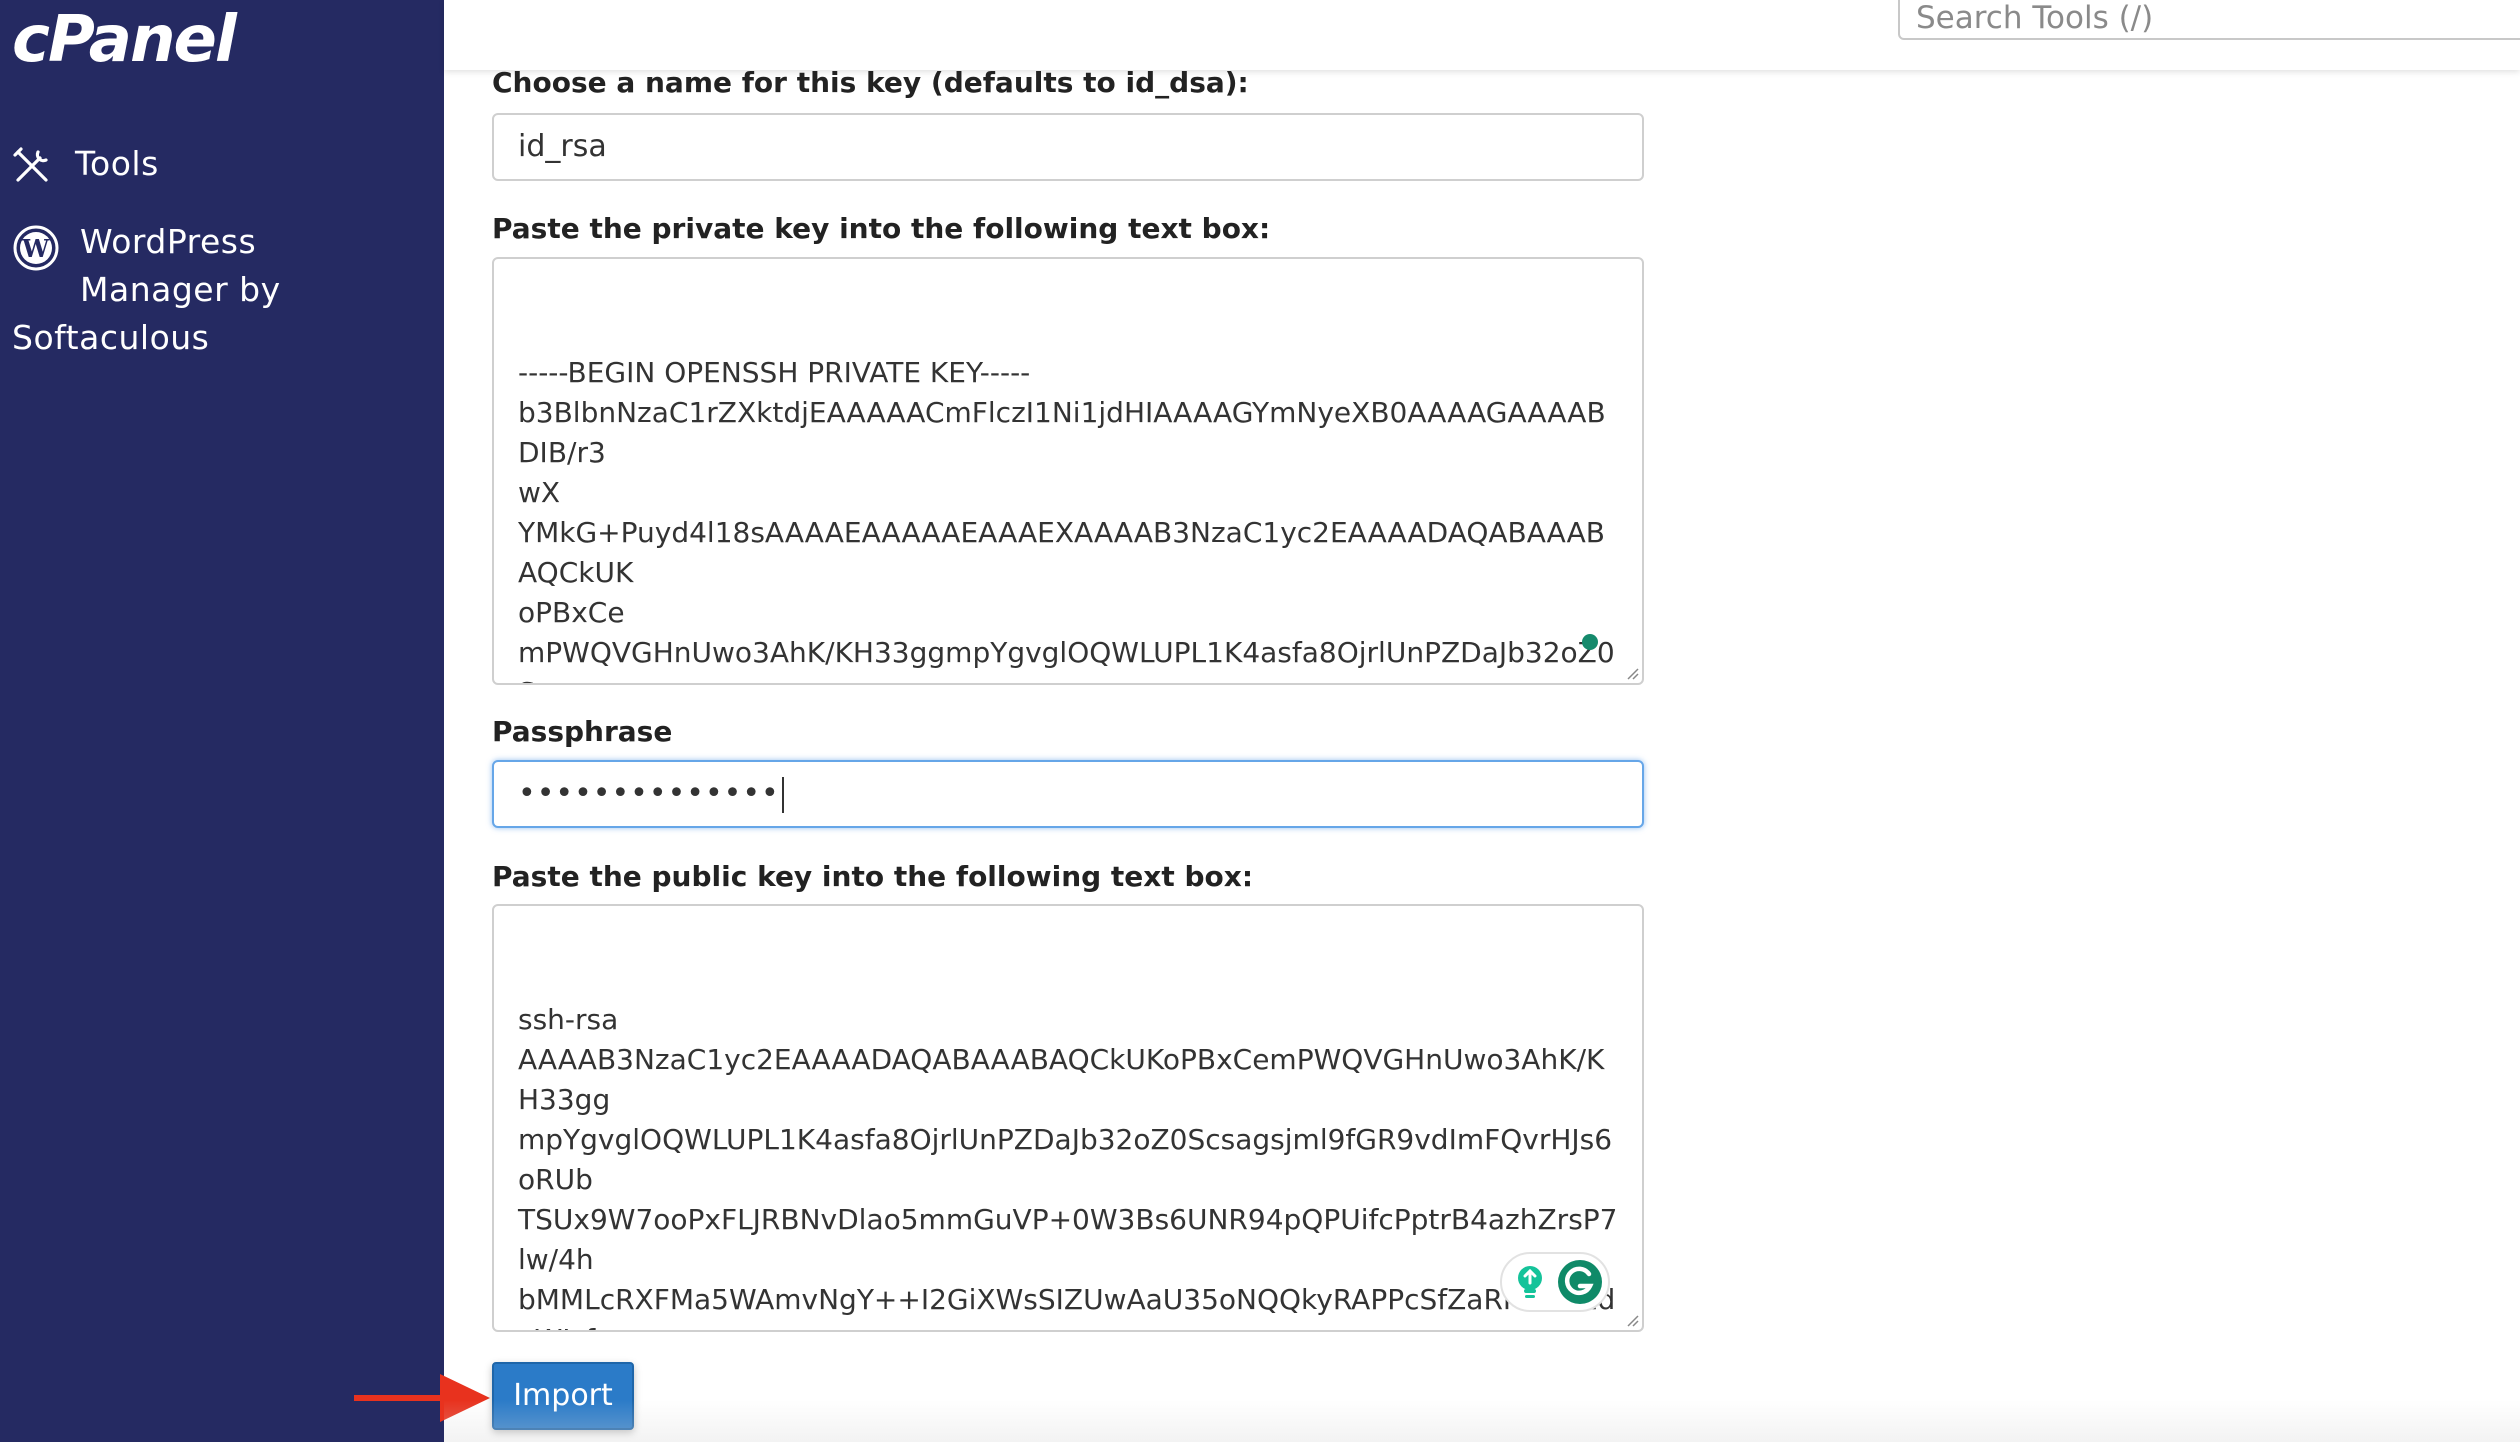 Image resolution: width=2520 pixels, height=1442 pixels. Describe the element at coordinates (180, 289) in the screenshot. I see `wordpress-label-line-2: Manager by` at that location.